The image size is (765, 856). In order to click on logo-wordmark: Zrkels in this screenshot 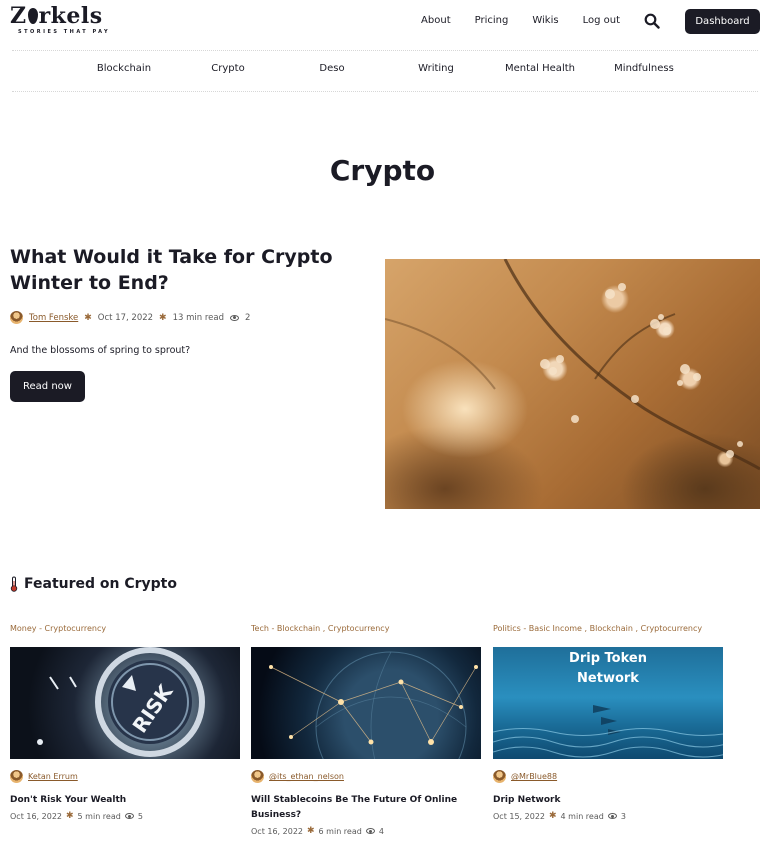, I will do `click(60, 16)`.